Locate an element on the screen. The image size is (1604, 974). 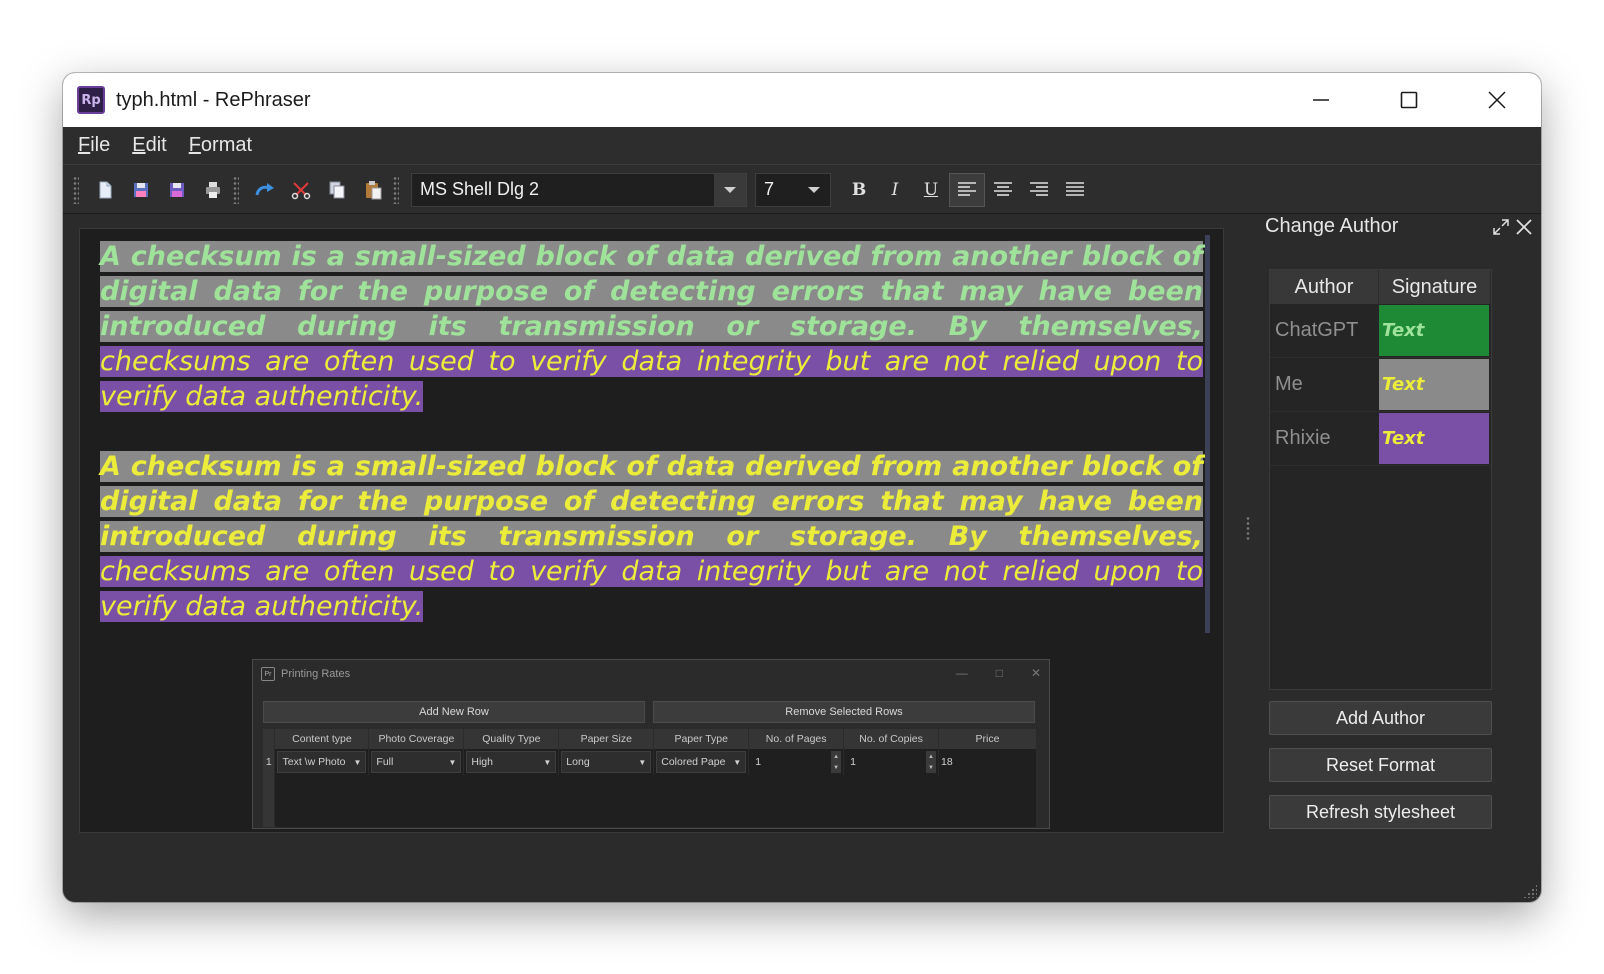
quality-type-combo: High ▼ is located at coordinates (511, 762).